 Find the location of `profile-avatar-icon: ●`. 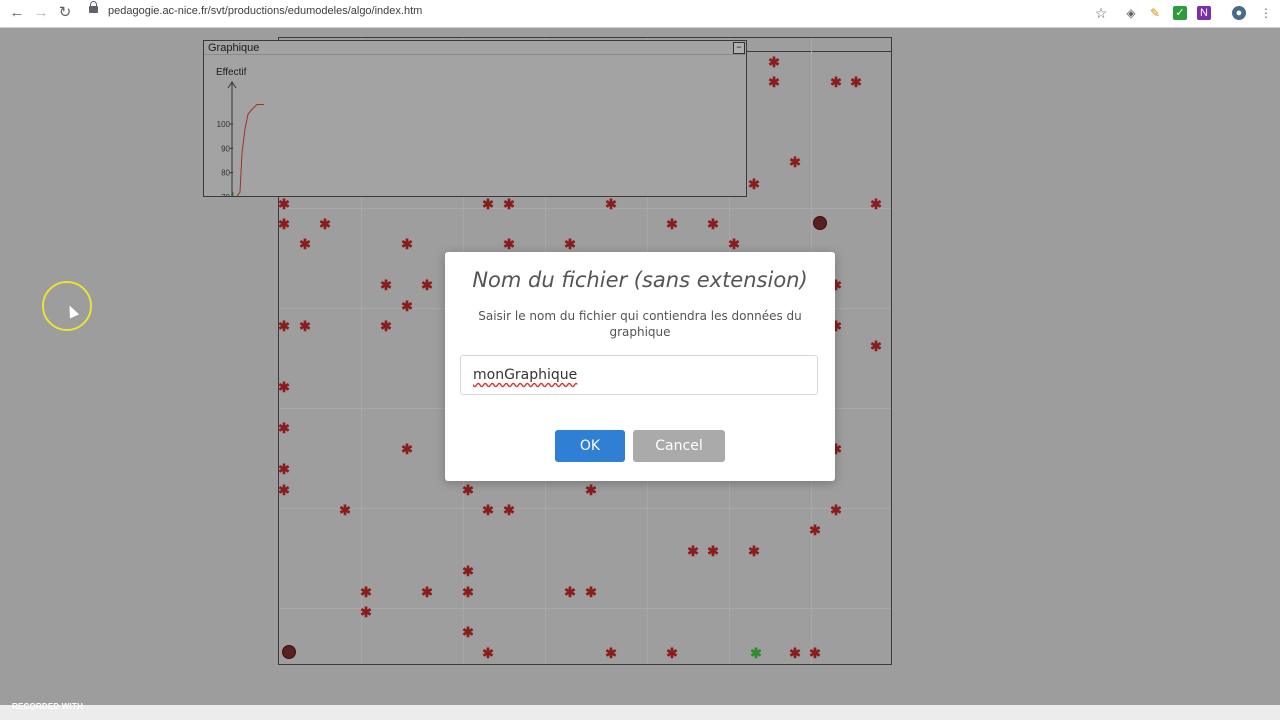

profile-avatar-icon: ● is located at coordinates (1239, 13).